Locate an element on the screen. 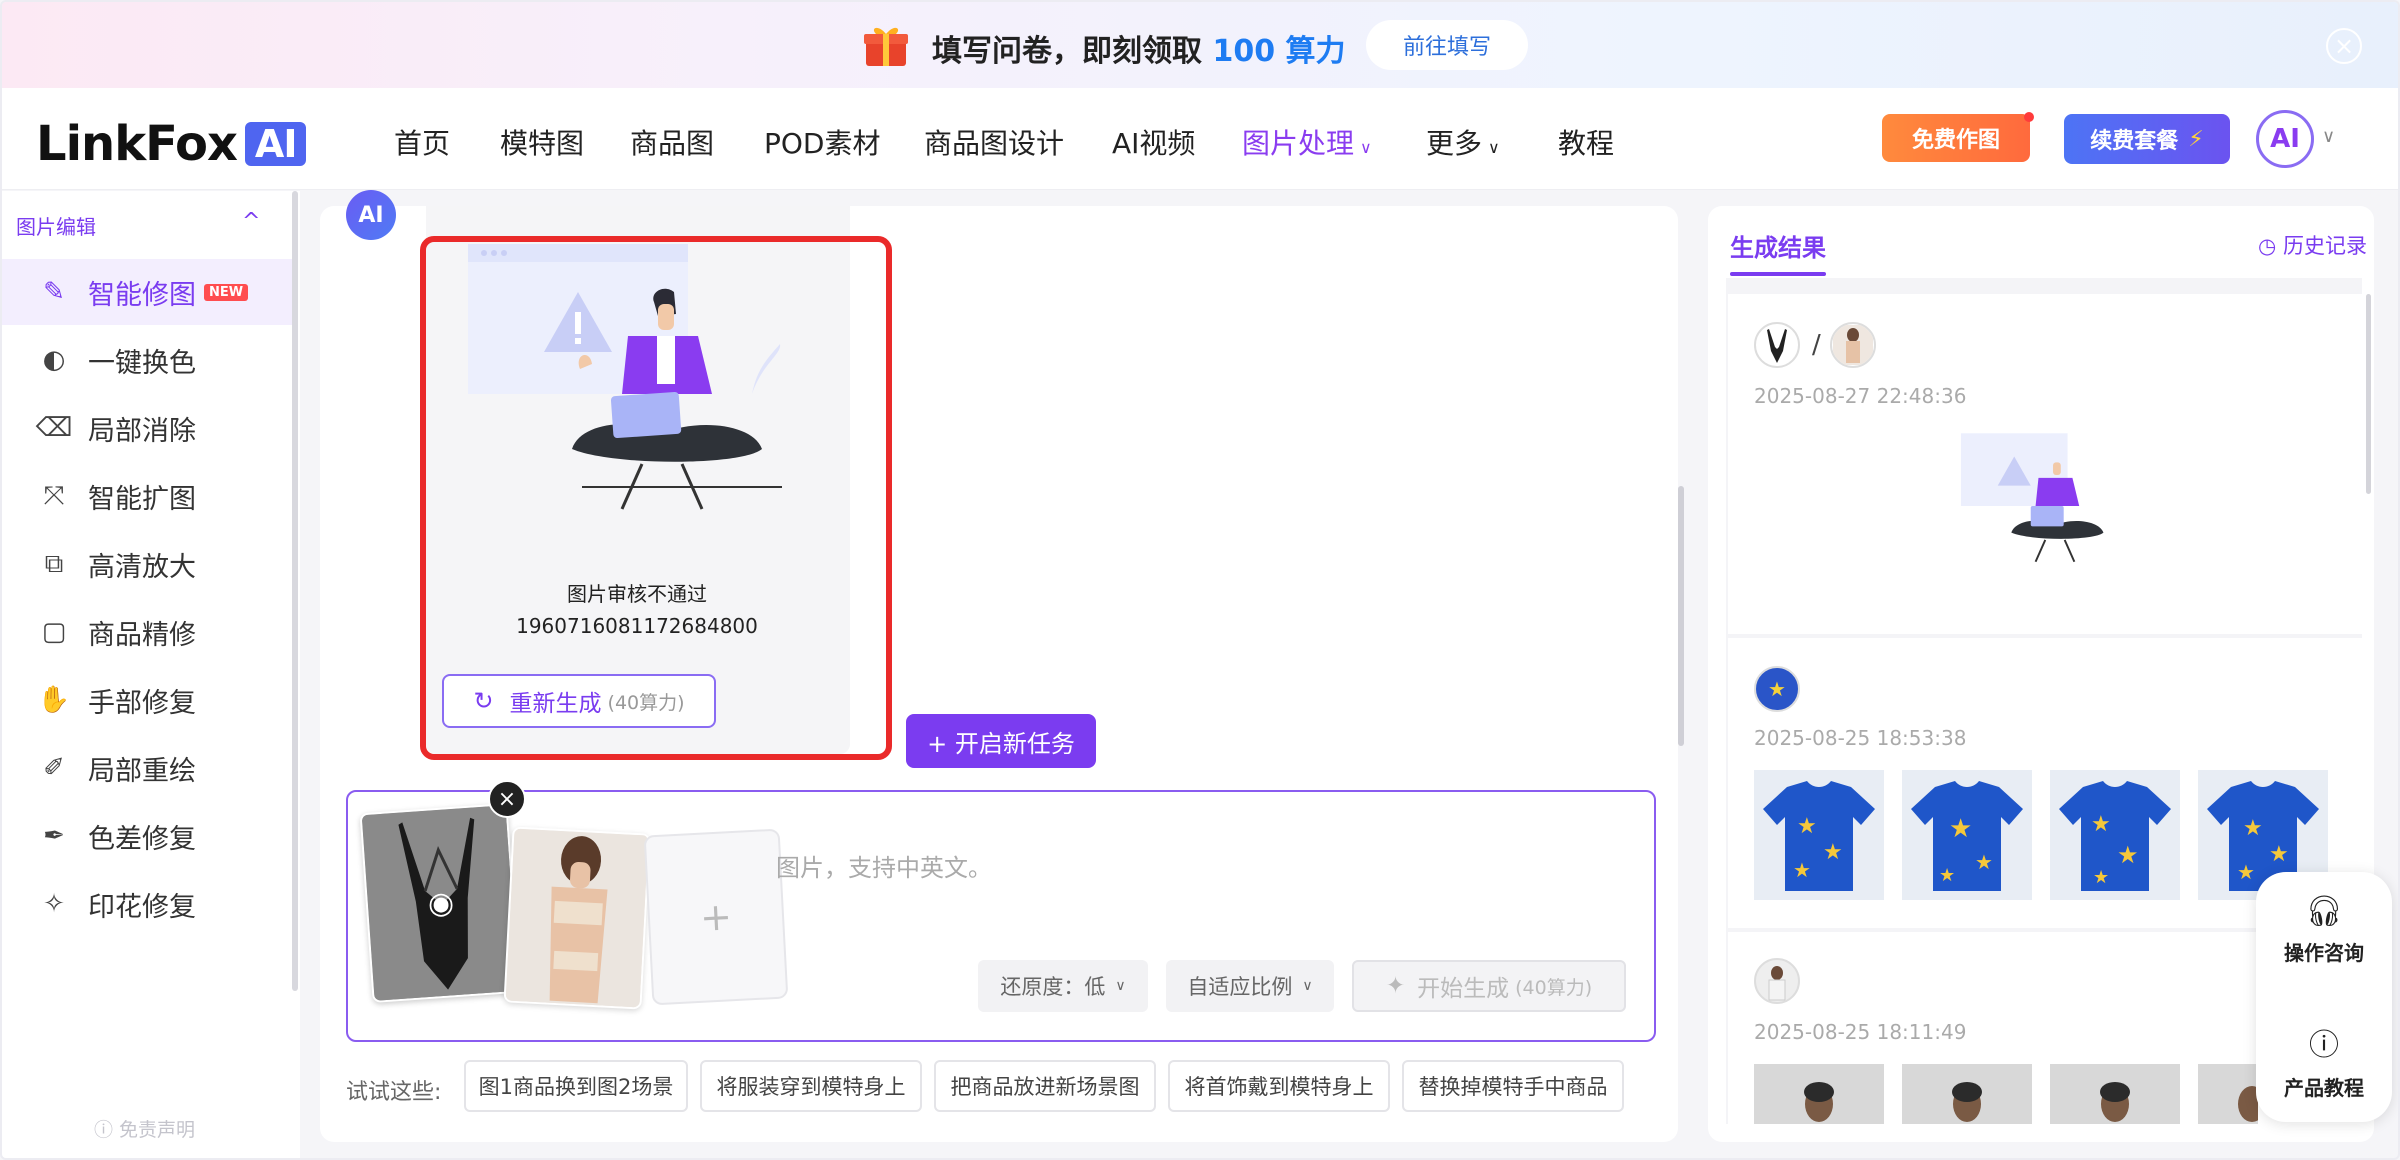  start-generate-button: ✦ 开始生成 (40算力) is located at coordinates (1489, 986).